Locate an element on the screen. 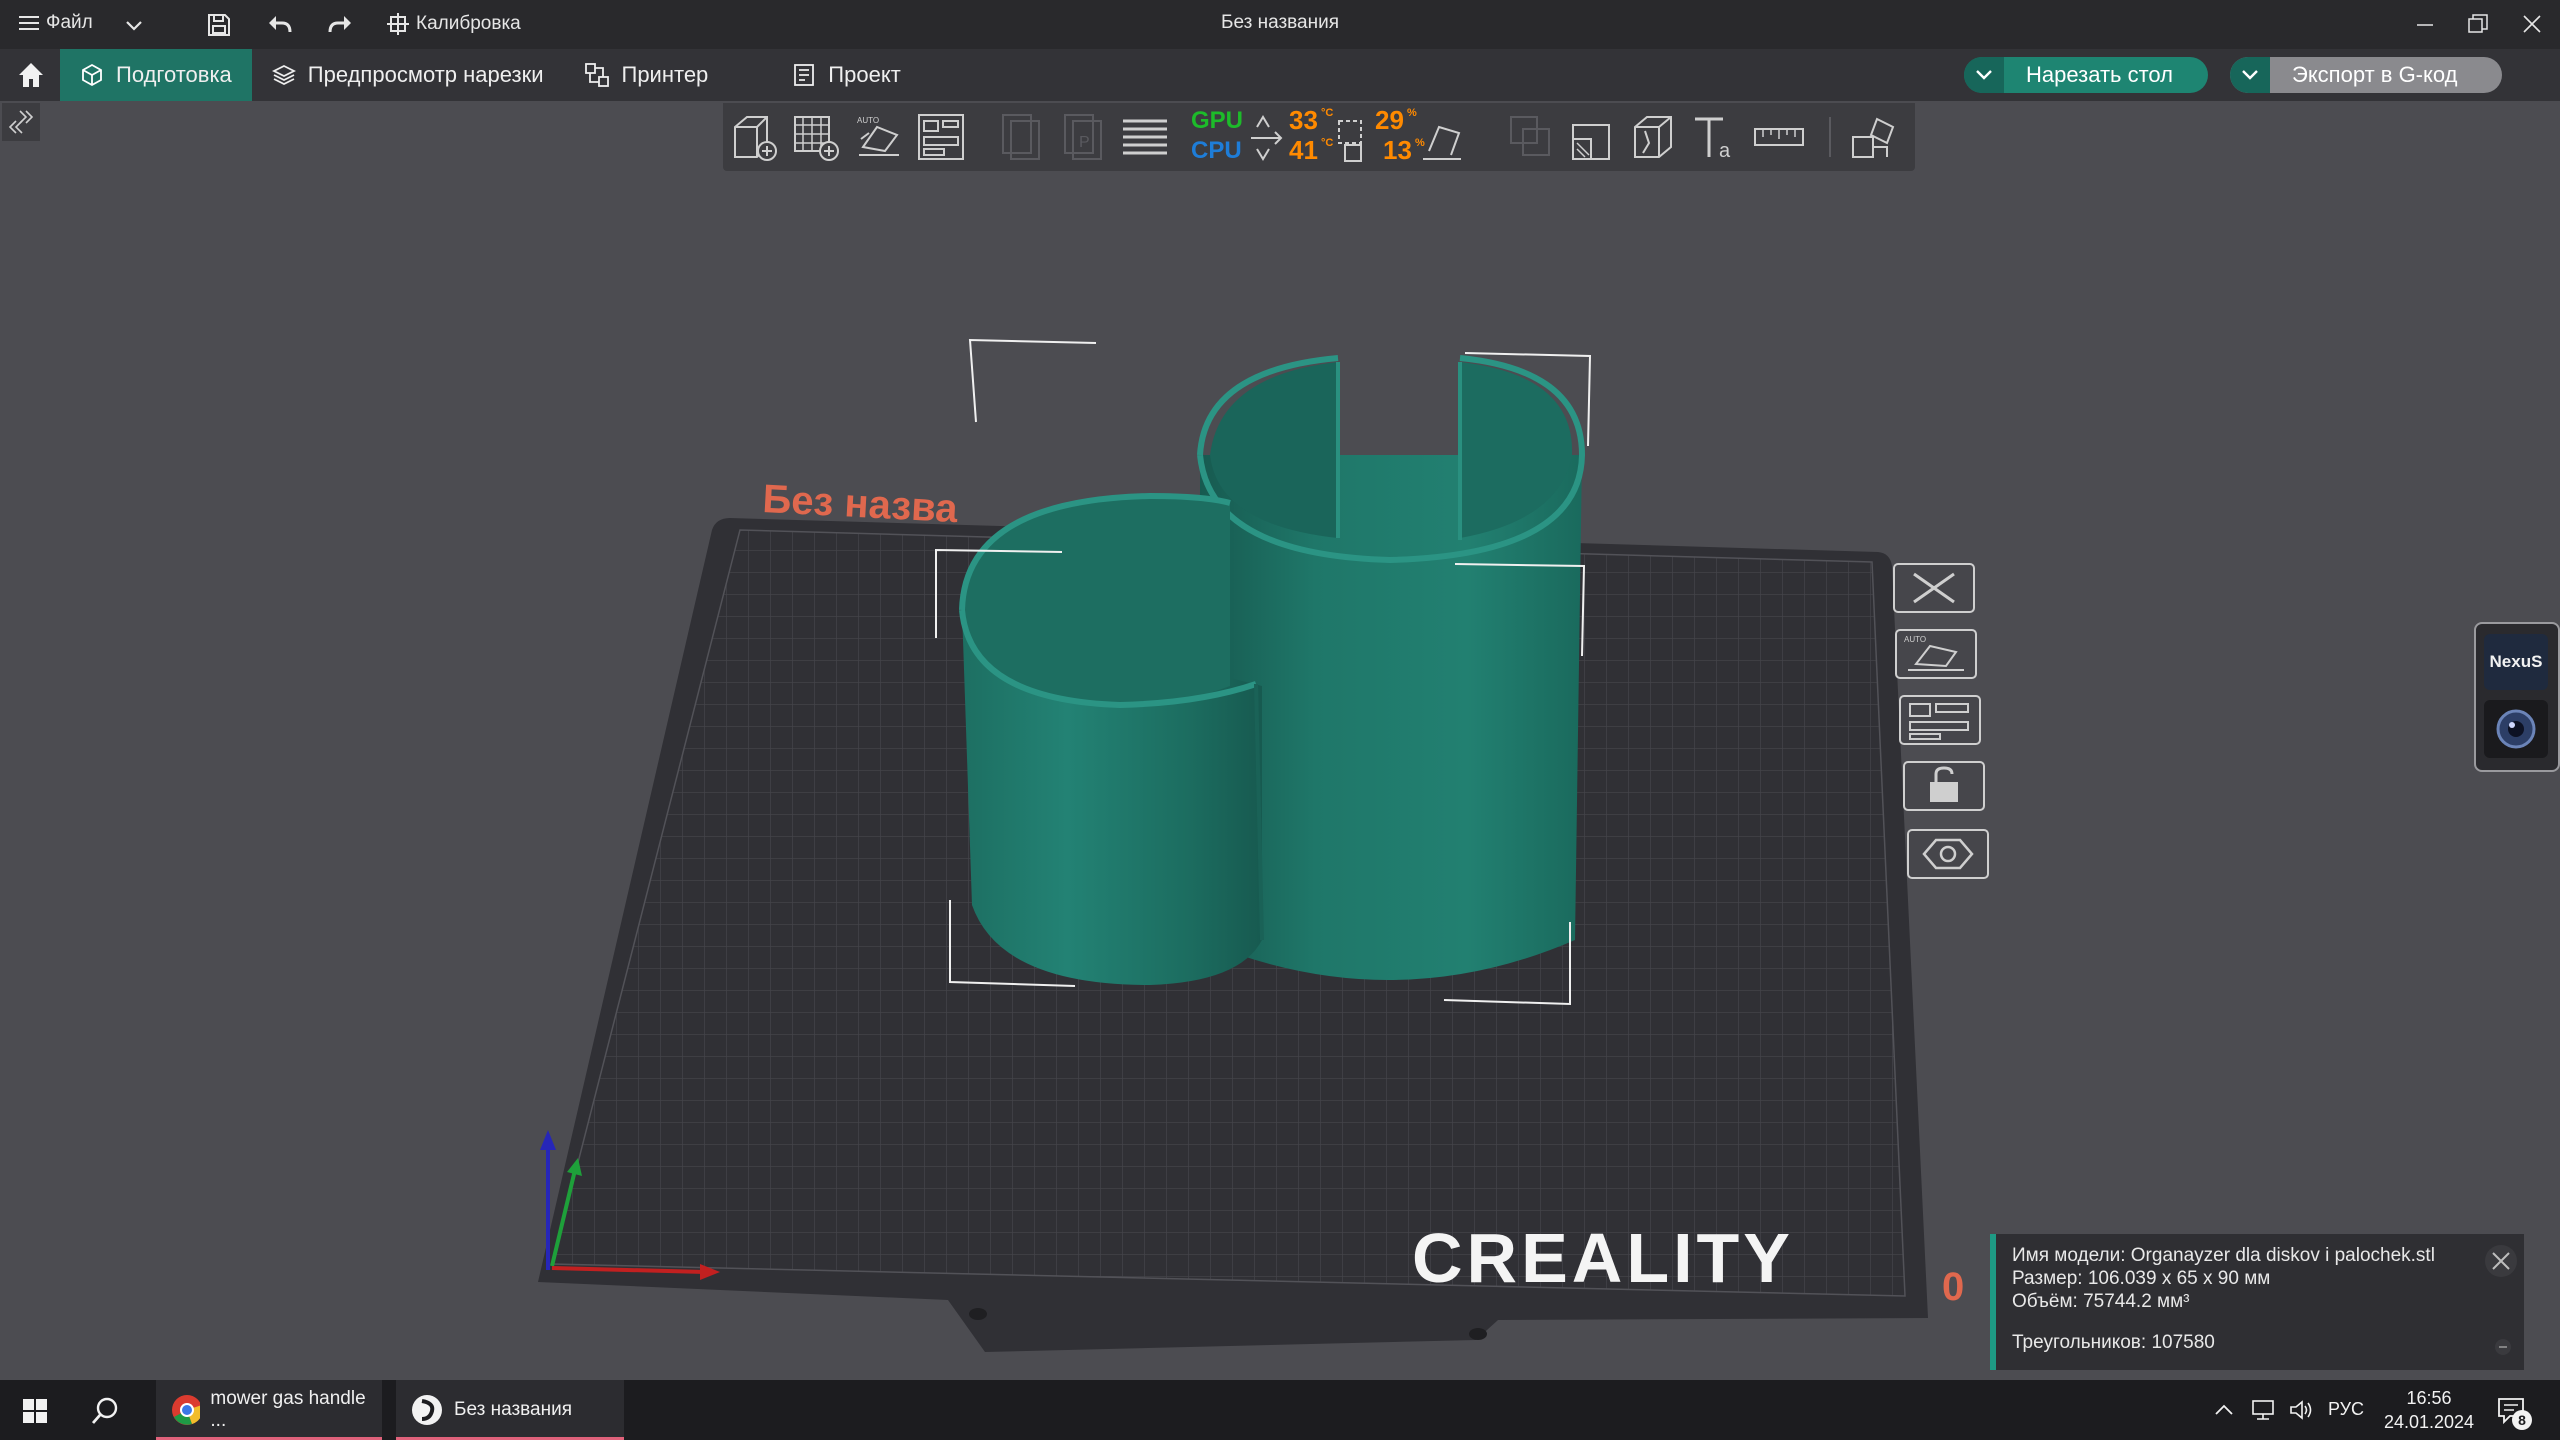  nexus-logo: NexuS is located at coordinates (2516, 662).